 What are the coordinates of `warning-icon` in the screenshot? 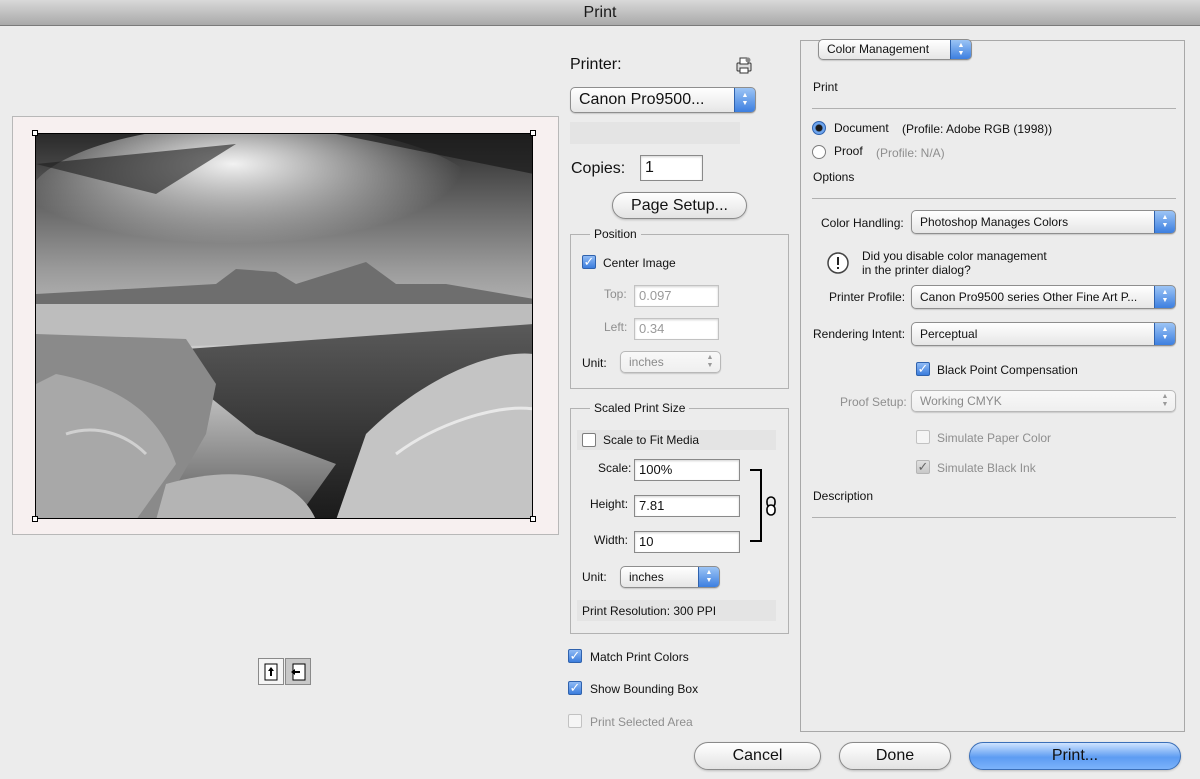 It's located at (838, 264).